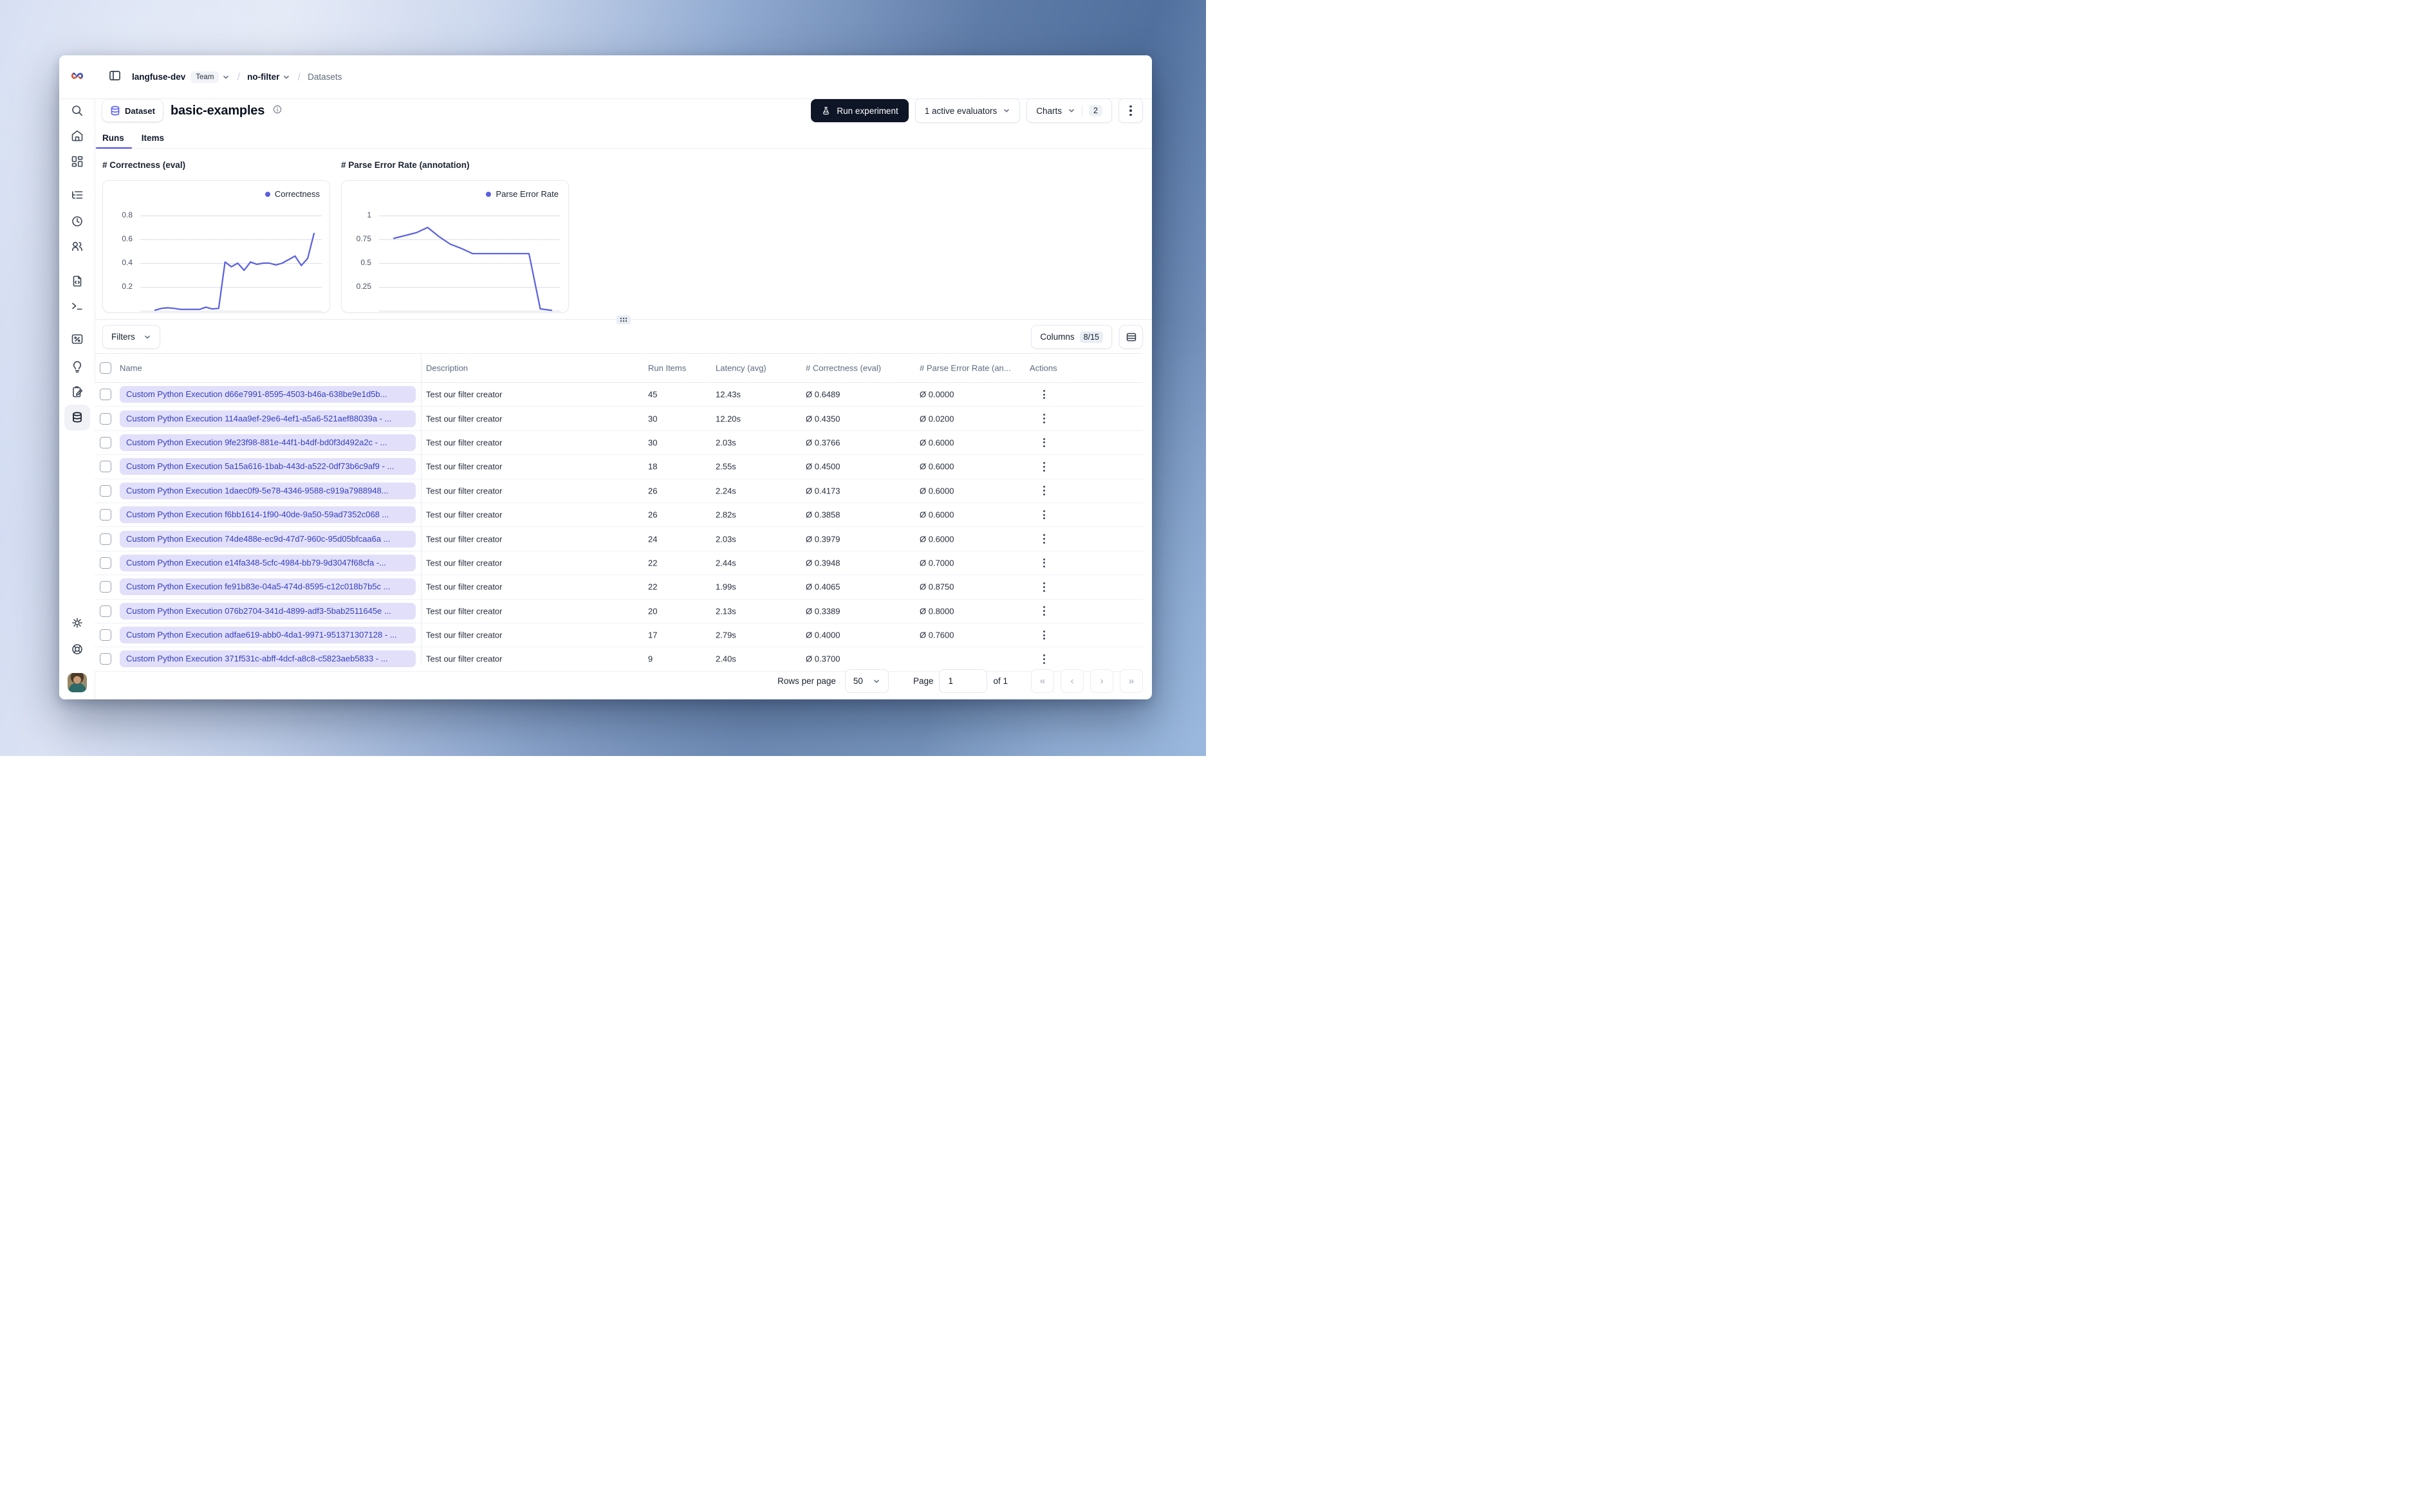 This screenshot has width=2412, height=1512. Describe the element at coordinates (77, 221) in the screenshot. I see `sidebar-item-sessions` at that location.